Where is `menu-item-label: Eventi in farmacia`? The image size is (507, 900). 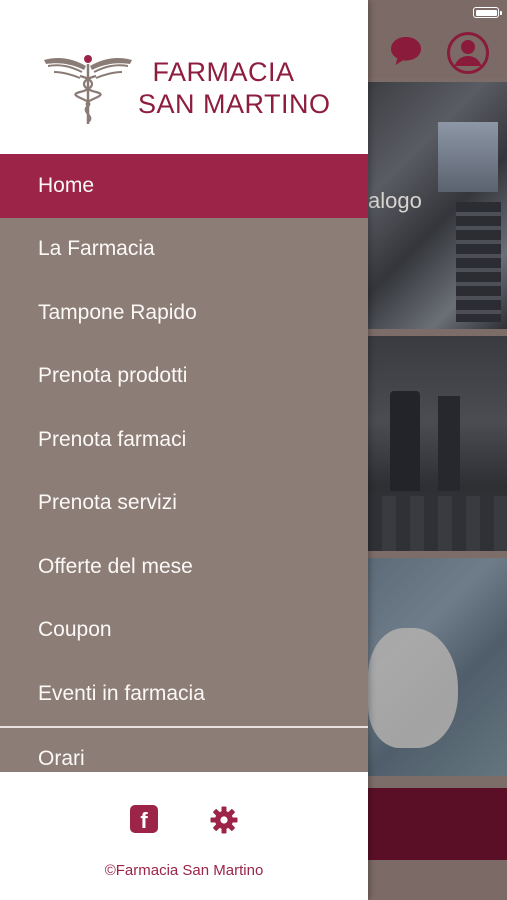 menu-item-label: Eventi in farmacia is located at coordinates (121, 693).